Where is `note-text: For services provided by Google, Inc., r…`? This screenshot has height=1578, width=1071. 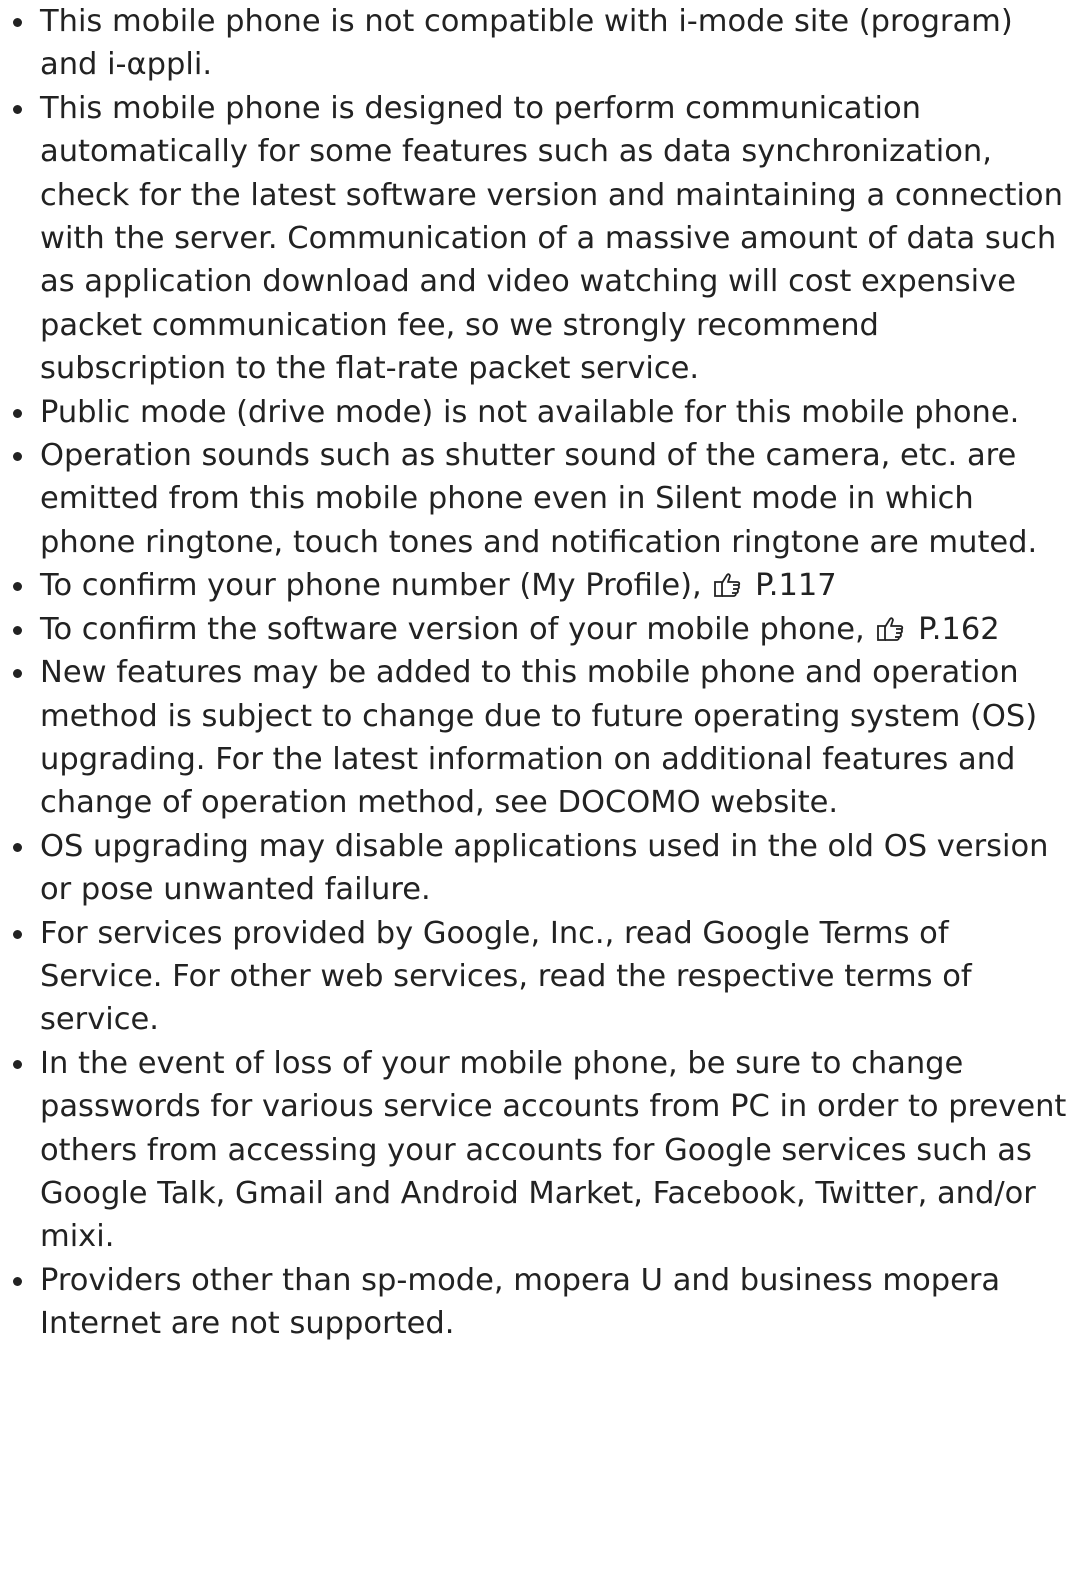
note-text: For services provided by Google, Inc., r… is located at coordinates (506, 976).